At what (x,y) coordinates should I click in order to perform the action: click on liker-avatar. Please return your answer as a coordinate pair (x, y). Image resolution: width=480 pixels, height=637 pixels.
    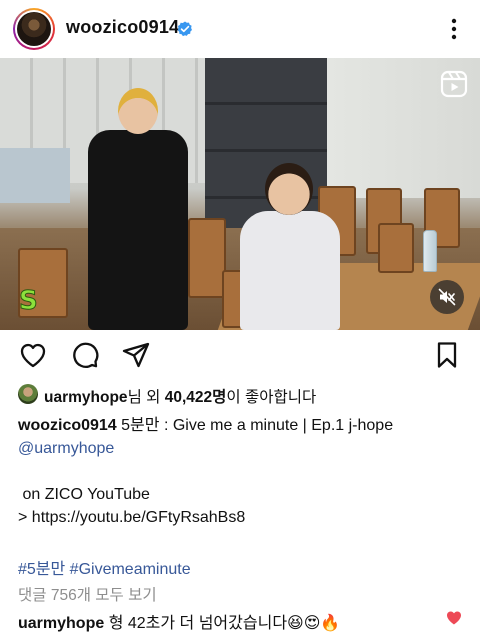
    Looking at the image, I should click on (28, 394).